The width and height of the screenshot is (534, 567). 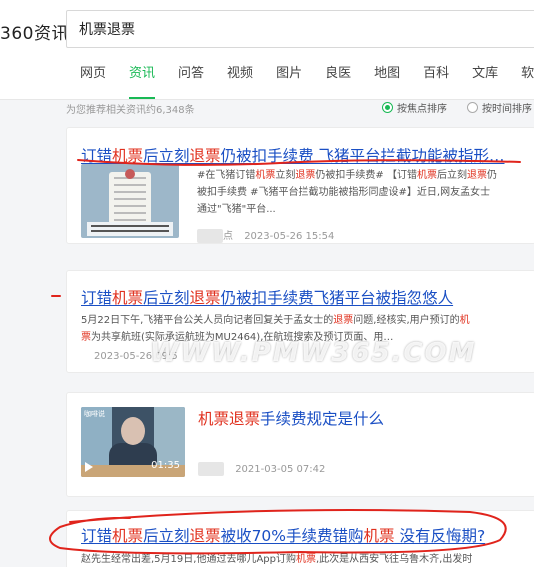 I want to click on tab-images: 图片, so click(x=289, y=74).